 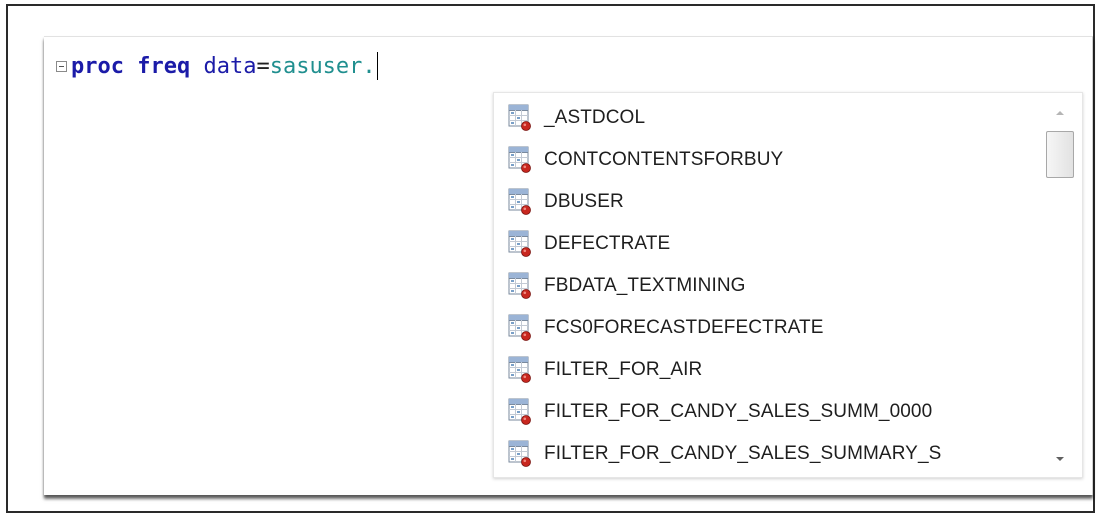 What do you see at coordinates (769, 244) in the screenshot?
I see `autocomplete-item: DEFECTRATE` at bounding box center [769, 244].